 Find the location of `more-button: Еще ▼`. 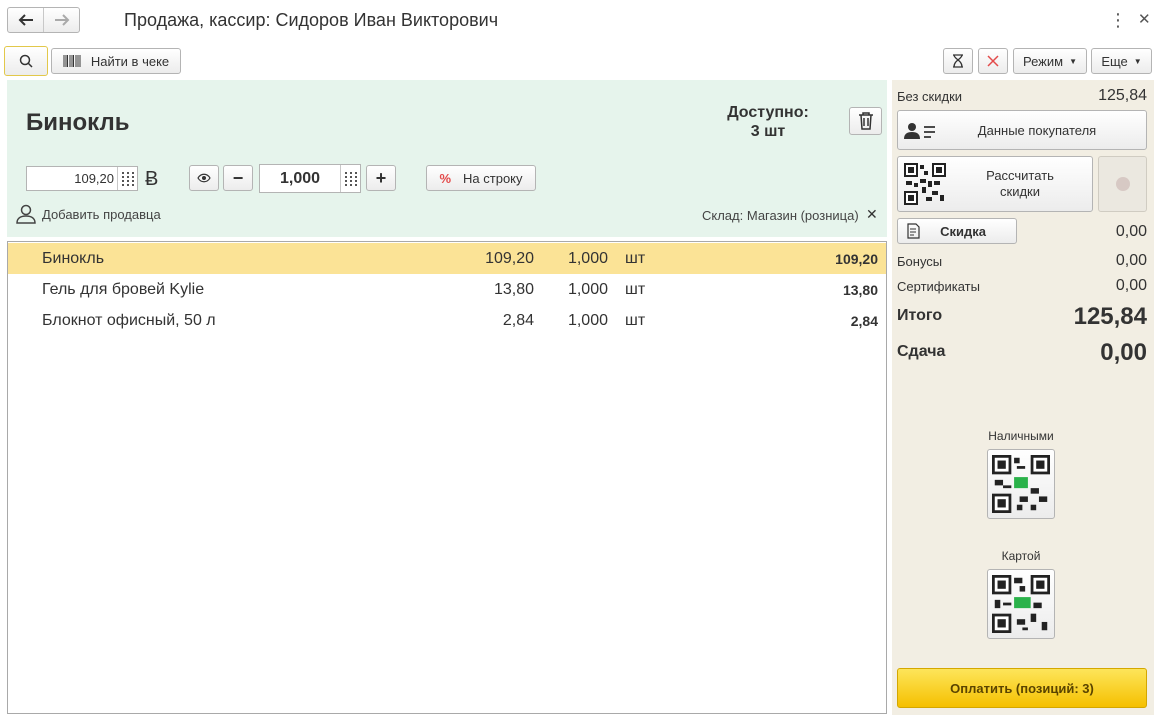

more-button: Еще ▼ is located at coordinates (1121, 61).